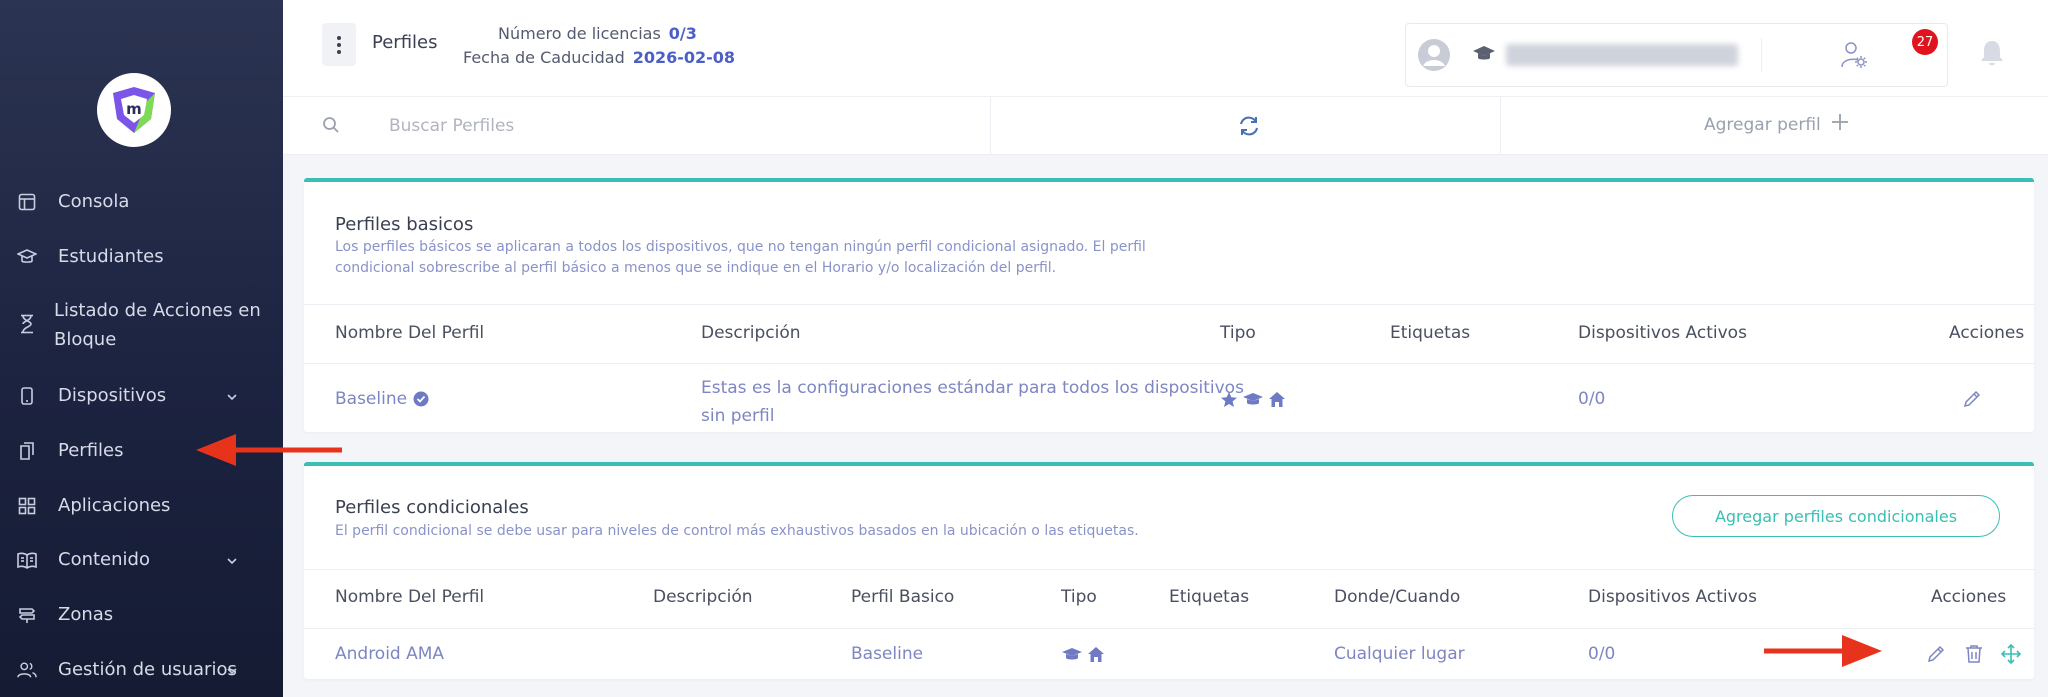 The width and height of the screenshot is (2048, 697). Describe the element at coordinates (887, 654) in the screenshot. I see `basic-profile-link: Baseline` at that location.